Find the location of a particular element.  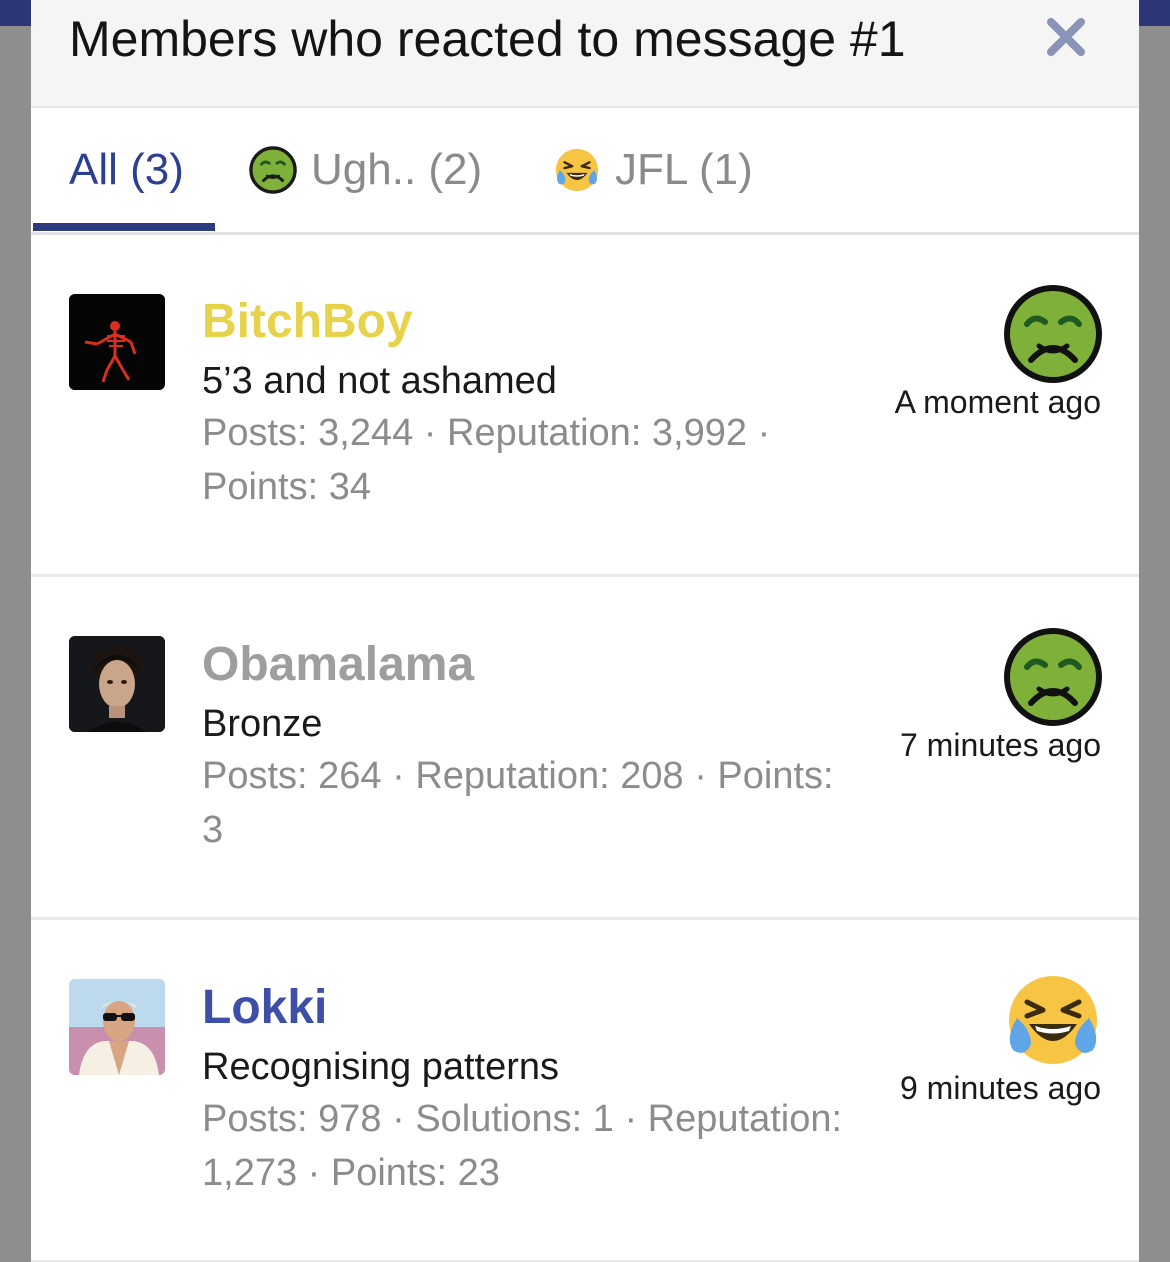

user-title: 5’3 and not ashamed is located at coordinates (379, 381).